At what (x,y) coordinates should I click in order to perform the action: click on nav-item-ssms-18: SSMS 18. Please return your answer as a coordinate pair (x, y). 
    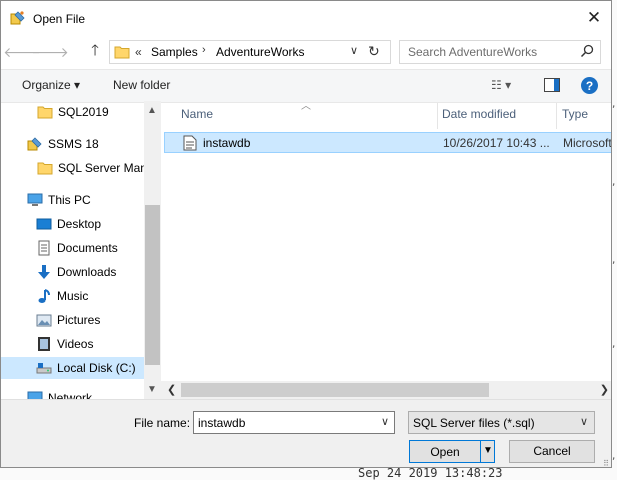
    Looking at the image, I should click on (72, 144).